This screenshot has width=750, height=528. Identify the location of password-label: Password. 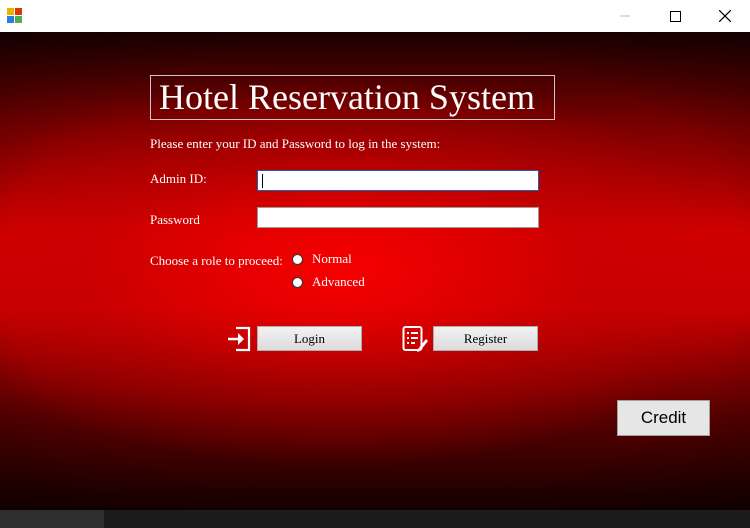
(175, 219).